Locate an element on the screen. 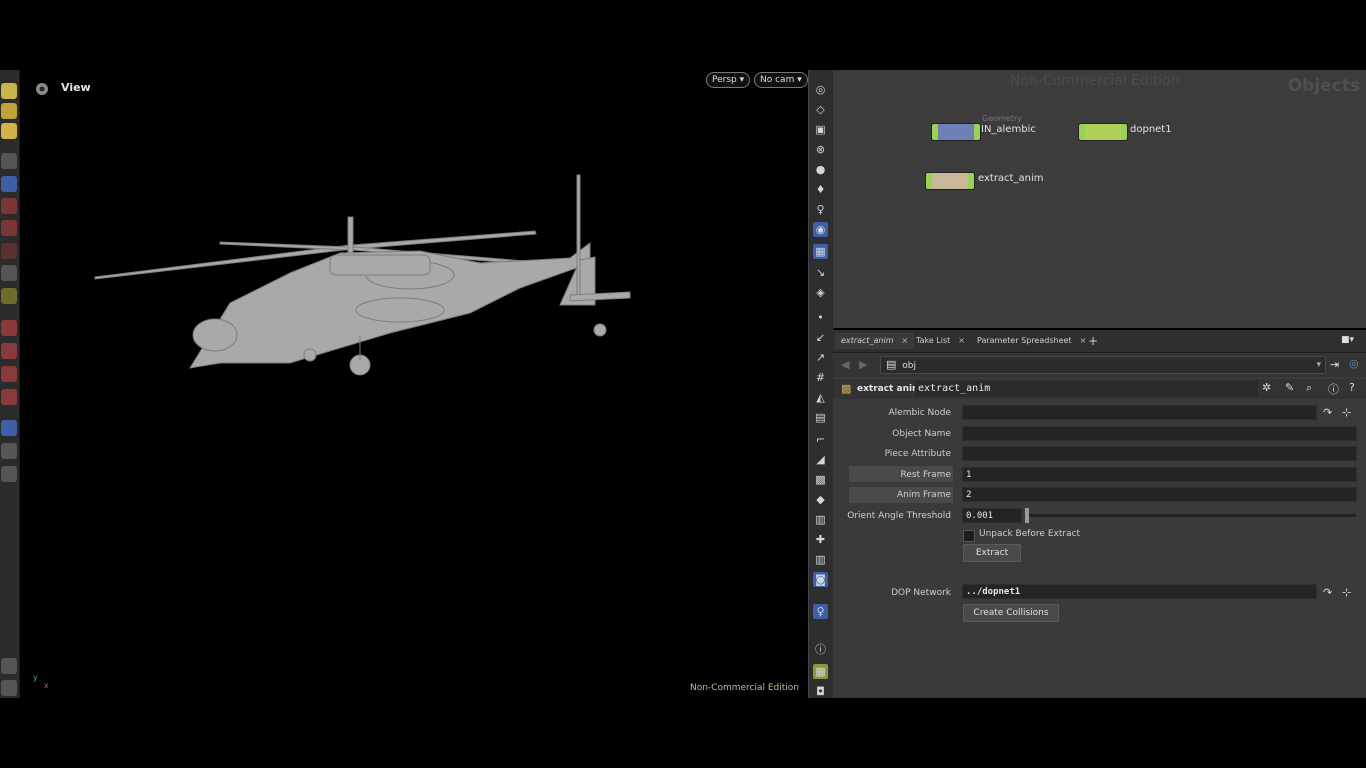 The height and width of the screenshot is (768, 1366). tool-bottom-2-icon is located at coordinates (9, 688).